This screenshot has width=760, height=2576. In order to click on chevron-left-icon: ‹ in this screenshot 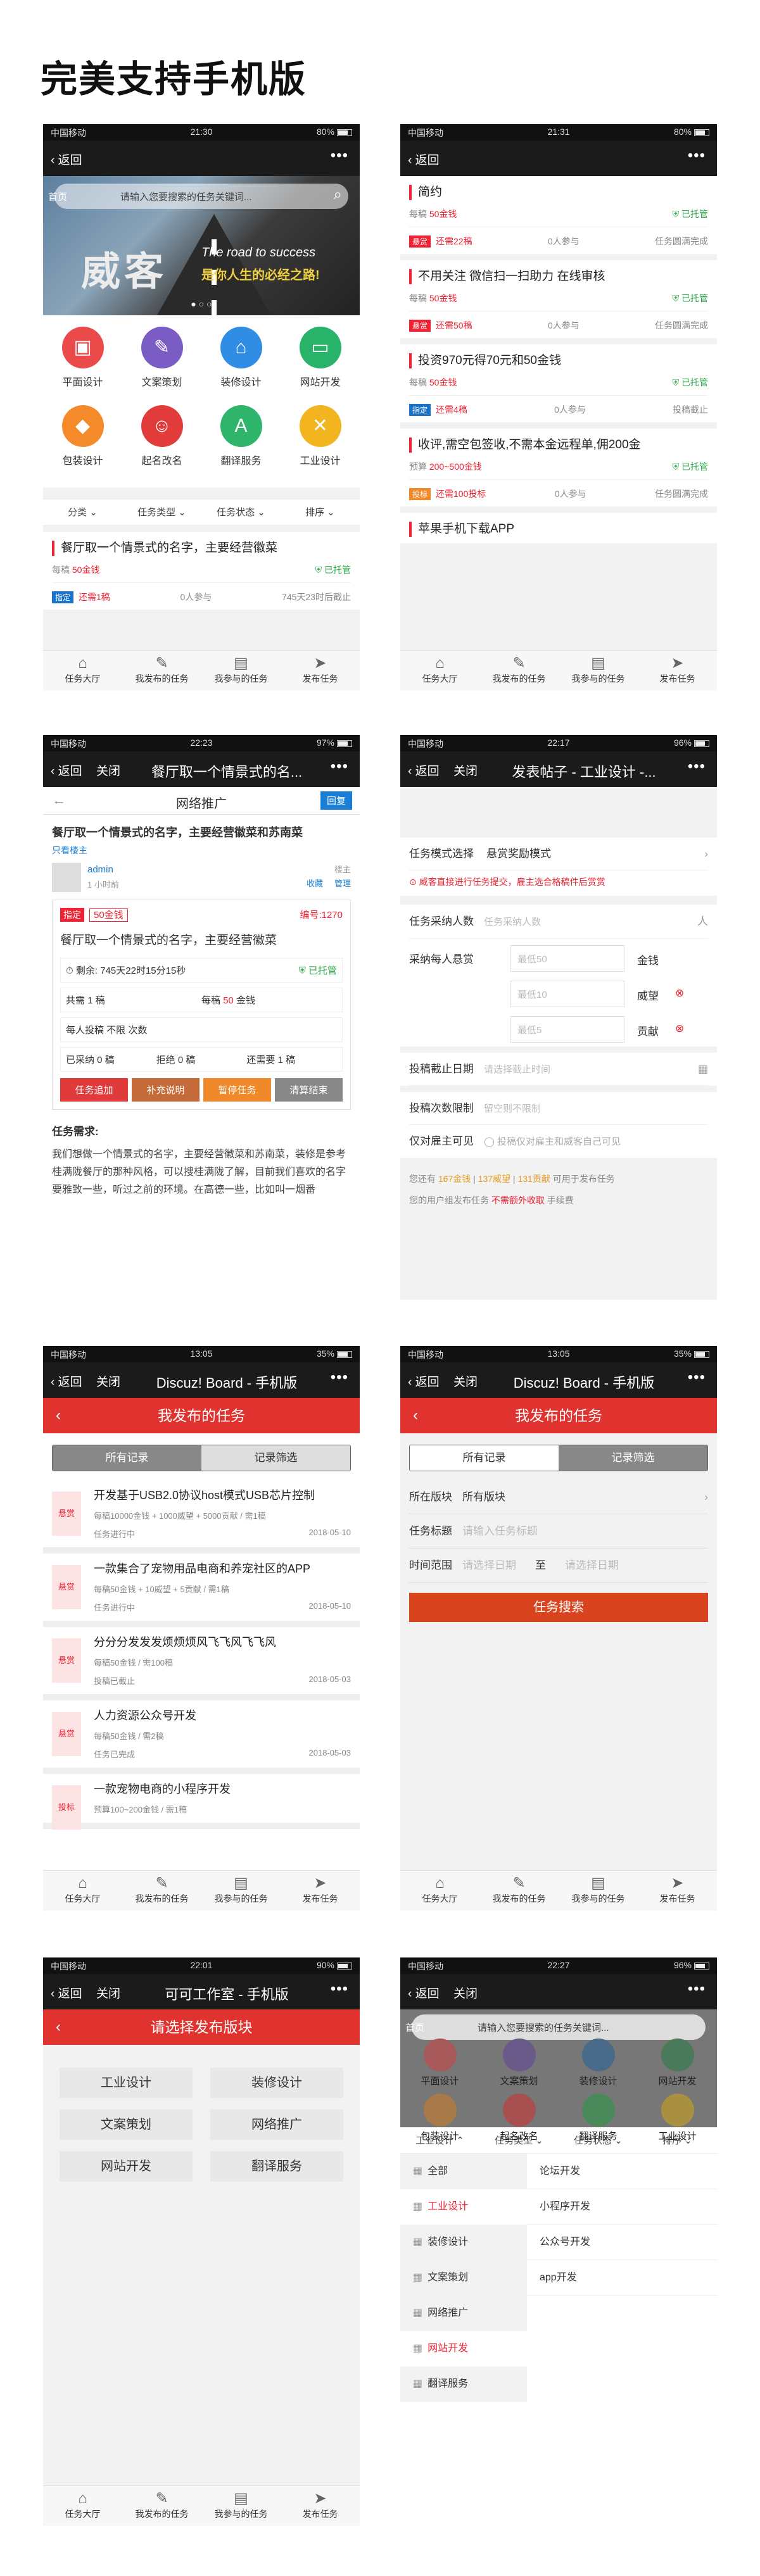, I will do `click(415, 1415)`.